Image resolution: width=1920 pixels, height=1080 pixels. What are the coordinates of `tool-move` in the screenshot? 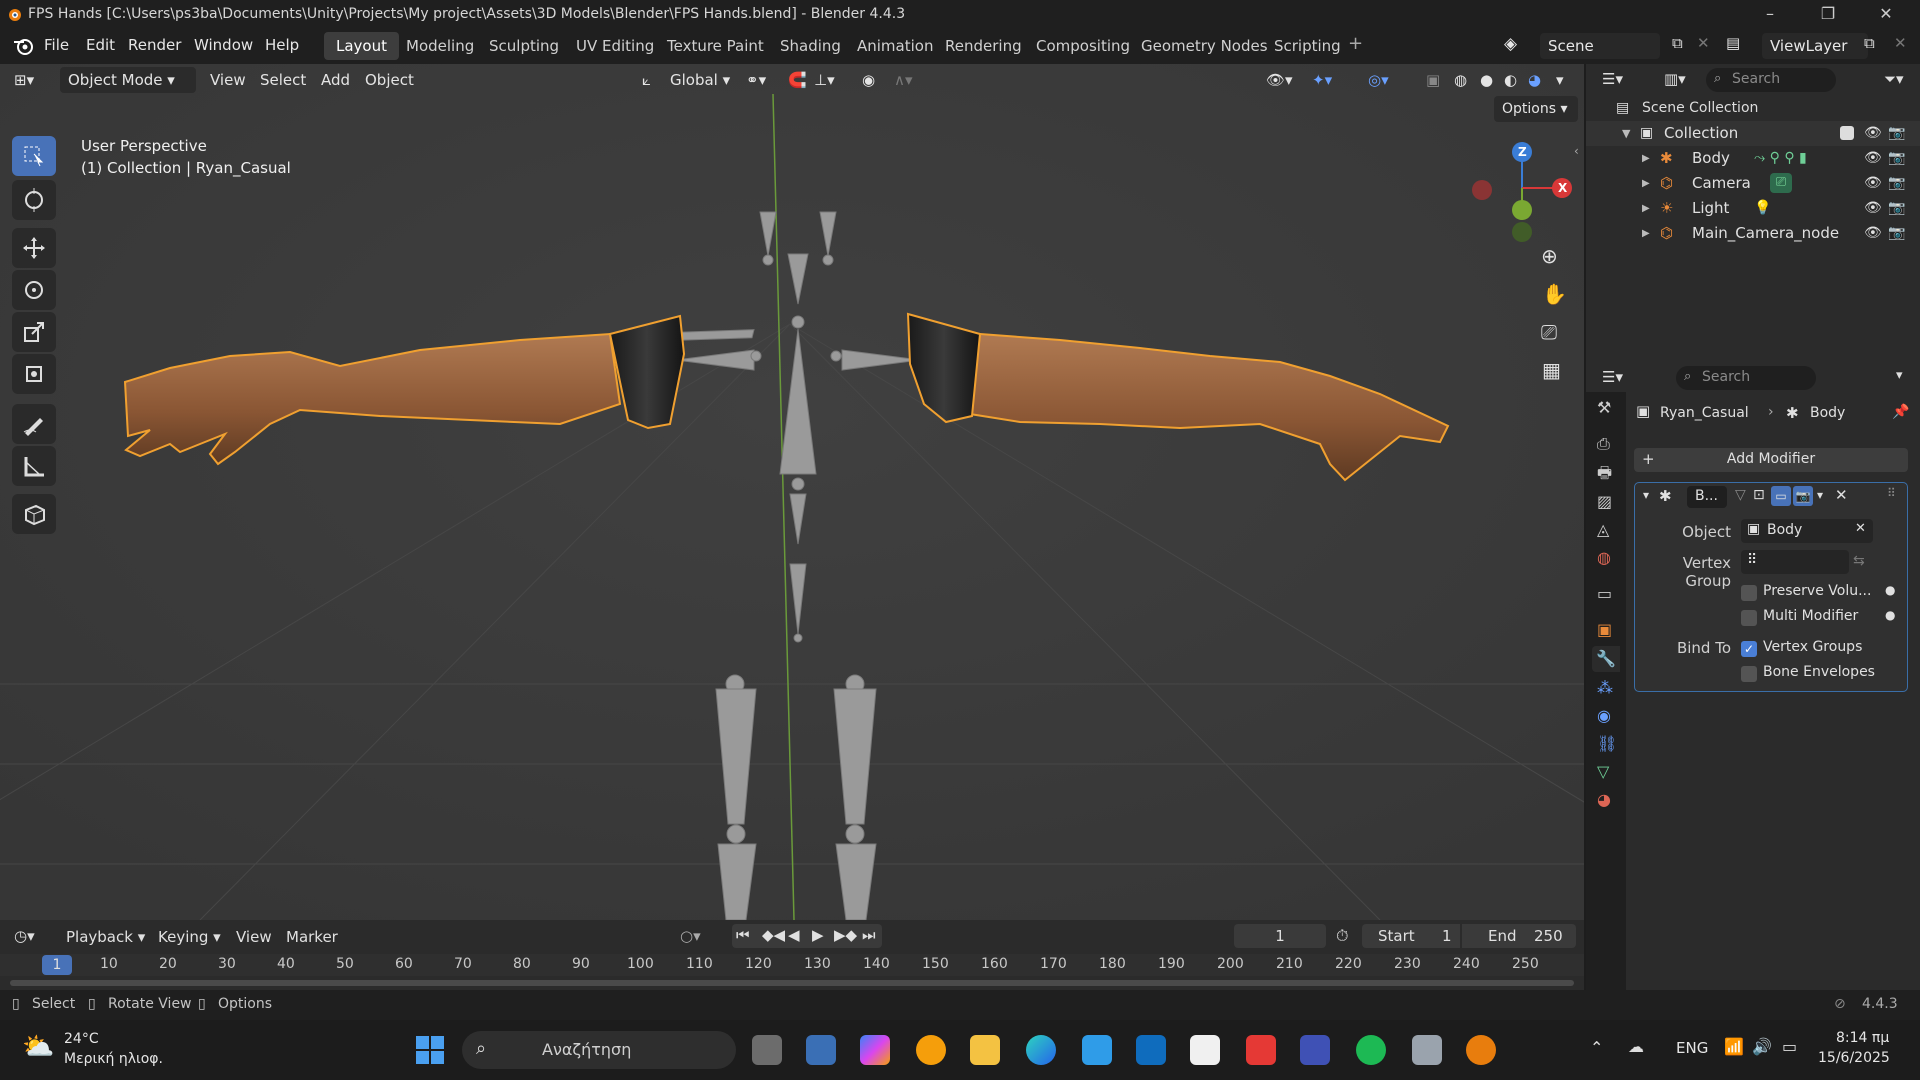 It's located at (34, 248).